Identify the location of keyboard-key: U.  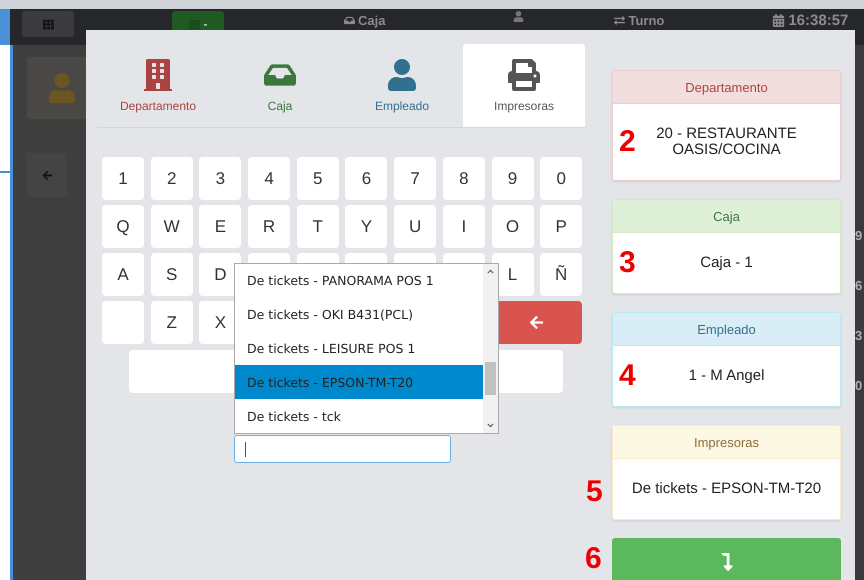
(415, 226).